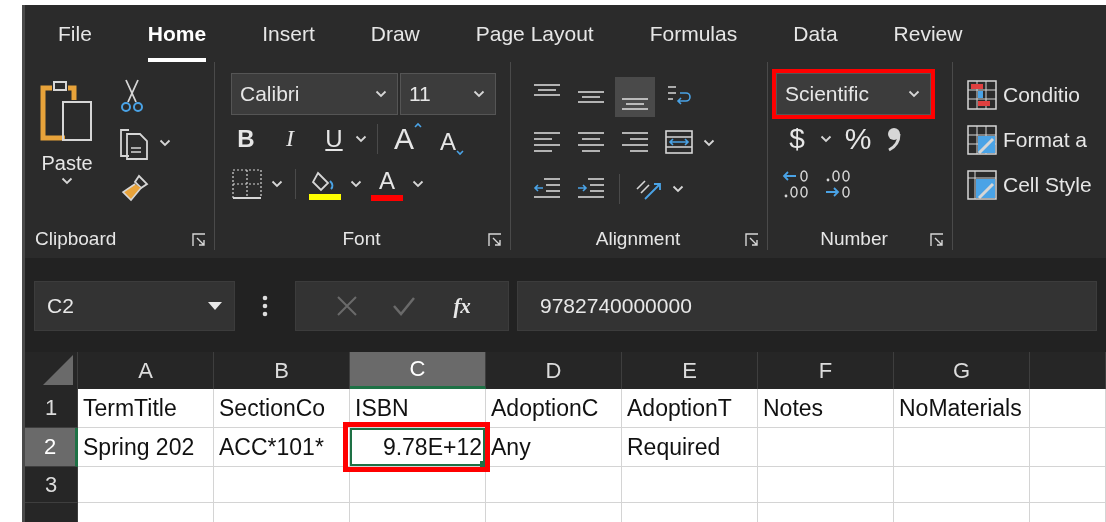 The height and width of the screenshot is (522, 1106). What do you see at coordinates (75, 33) in the screenshot?
I see `ribbon-tab: File` at bounding box center [75, 33].